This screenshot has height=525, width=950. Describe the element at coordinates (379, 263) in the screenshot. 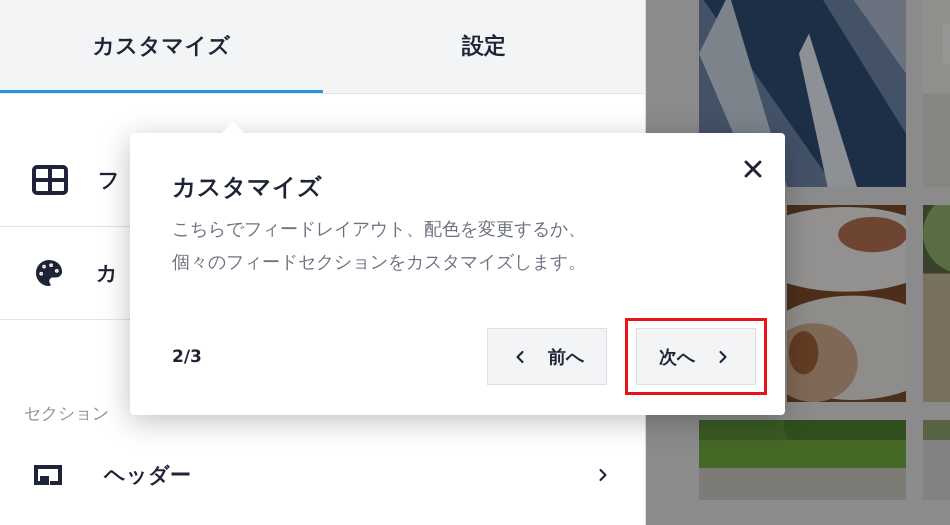

I see `popover-text: 個々のフィードセクションをカスタマイズします。` at that location.